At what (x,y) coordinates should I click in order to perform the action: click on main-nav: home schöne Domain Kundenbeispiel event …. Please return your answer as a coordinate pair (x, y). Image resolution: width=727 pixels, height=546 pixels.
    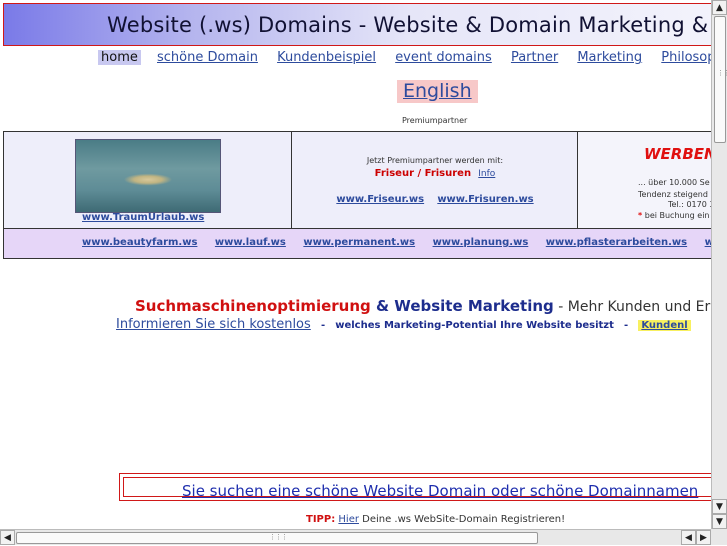
    Looking at the image, I should click on (404, 57).